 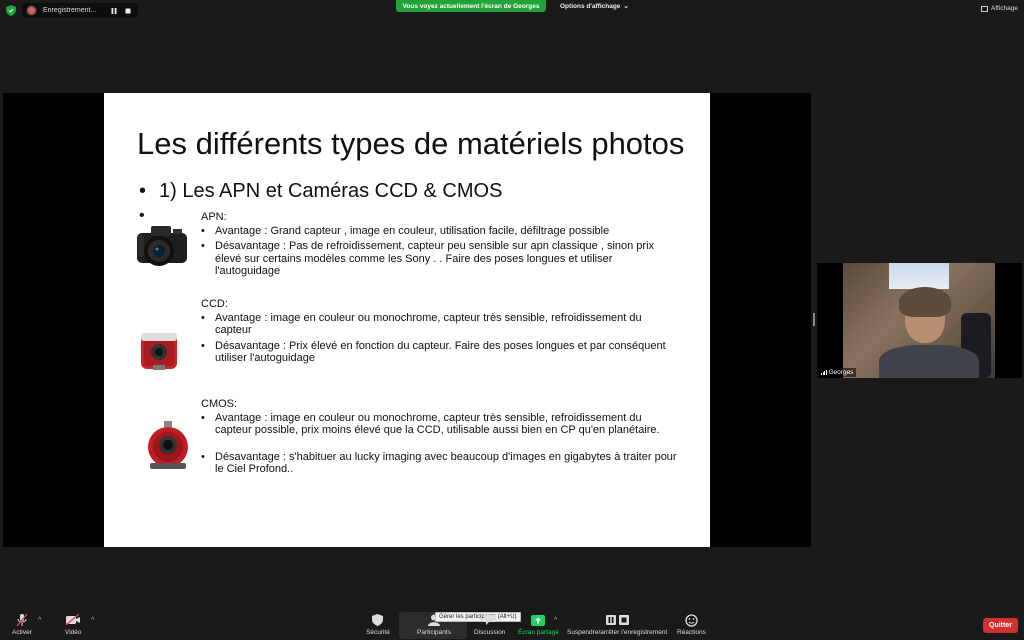 What do you see at coordinates (73, 632) in the screenshot?
I see `video-label: Vidéo` at bounding box center [73, 632].